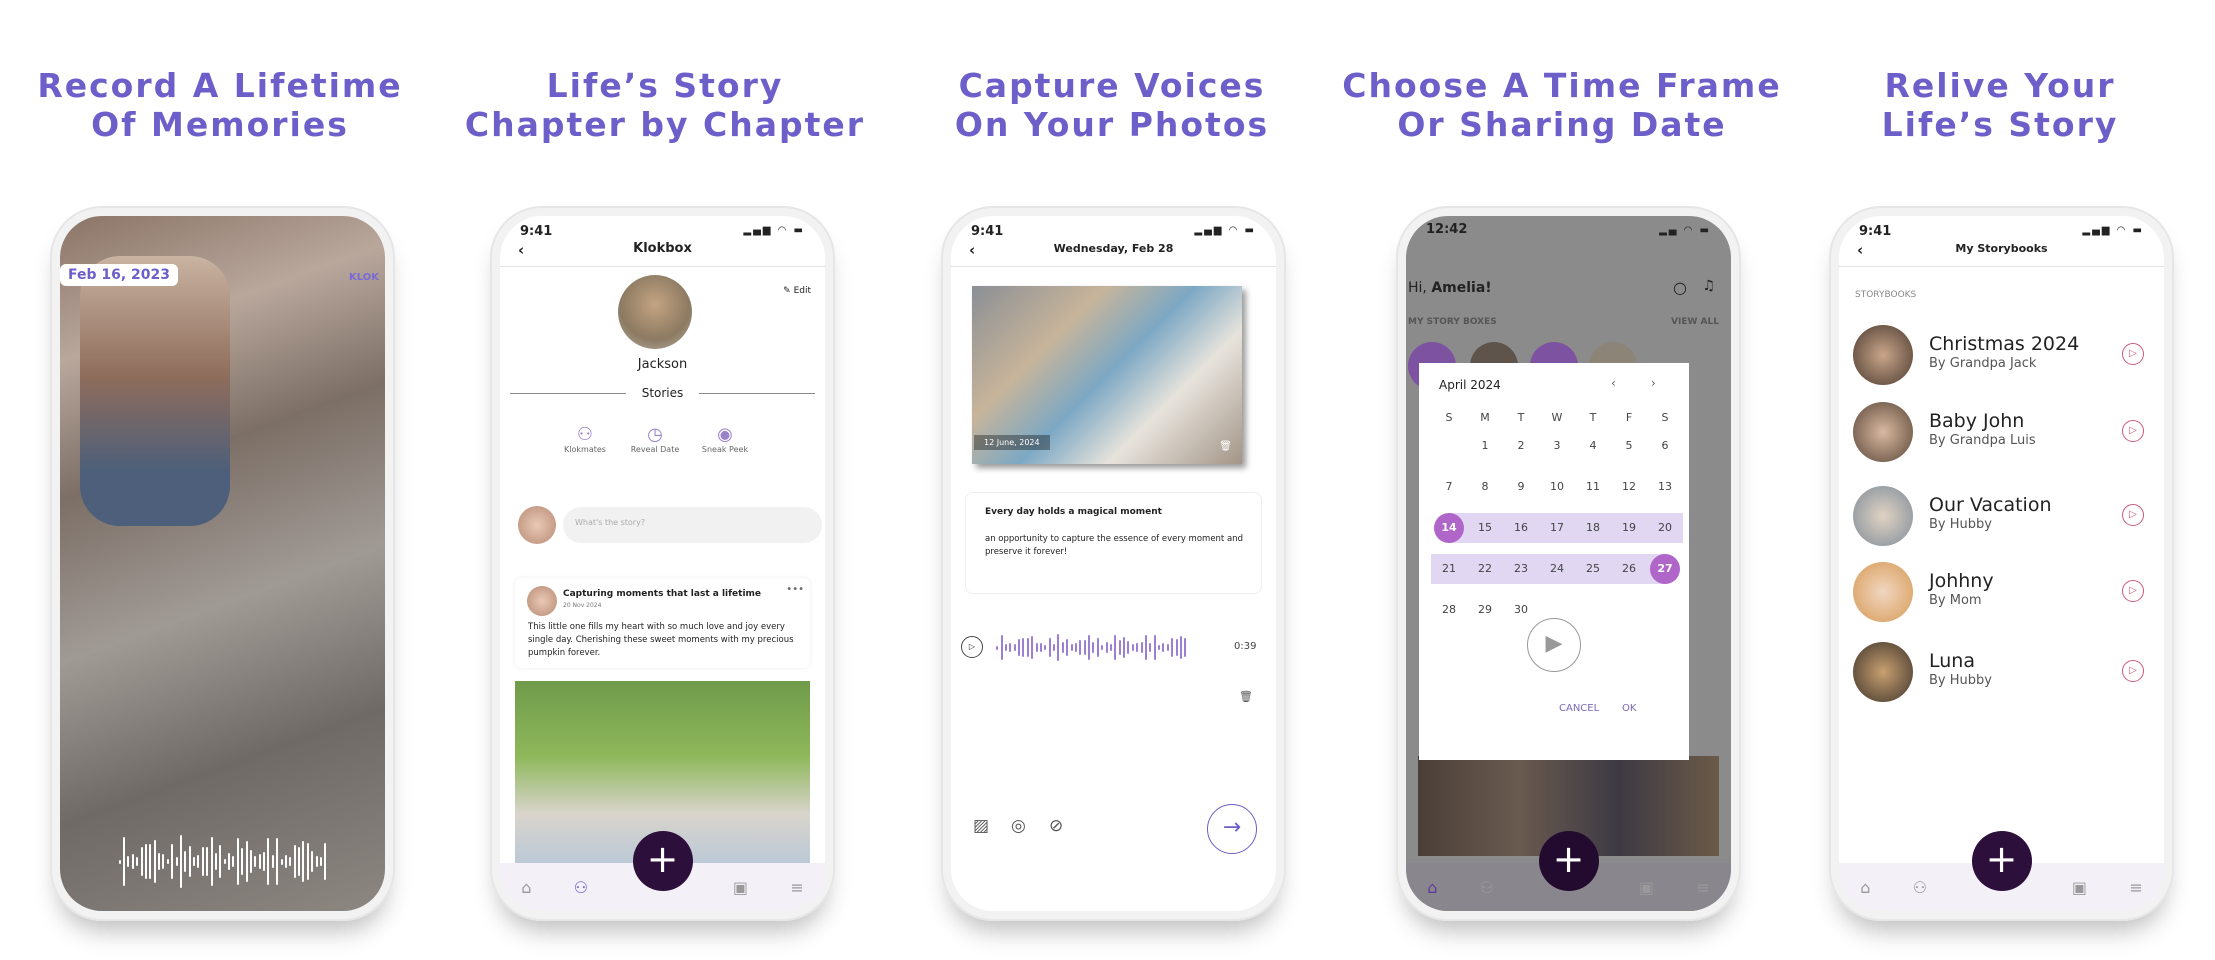 The image size is (2215, 960). What do you see at coordinates (972, 647) in the screenshot?
I see `play-button: ▷` at bounding box center [972, 647].